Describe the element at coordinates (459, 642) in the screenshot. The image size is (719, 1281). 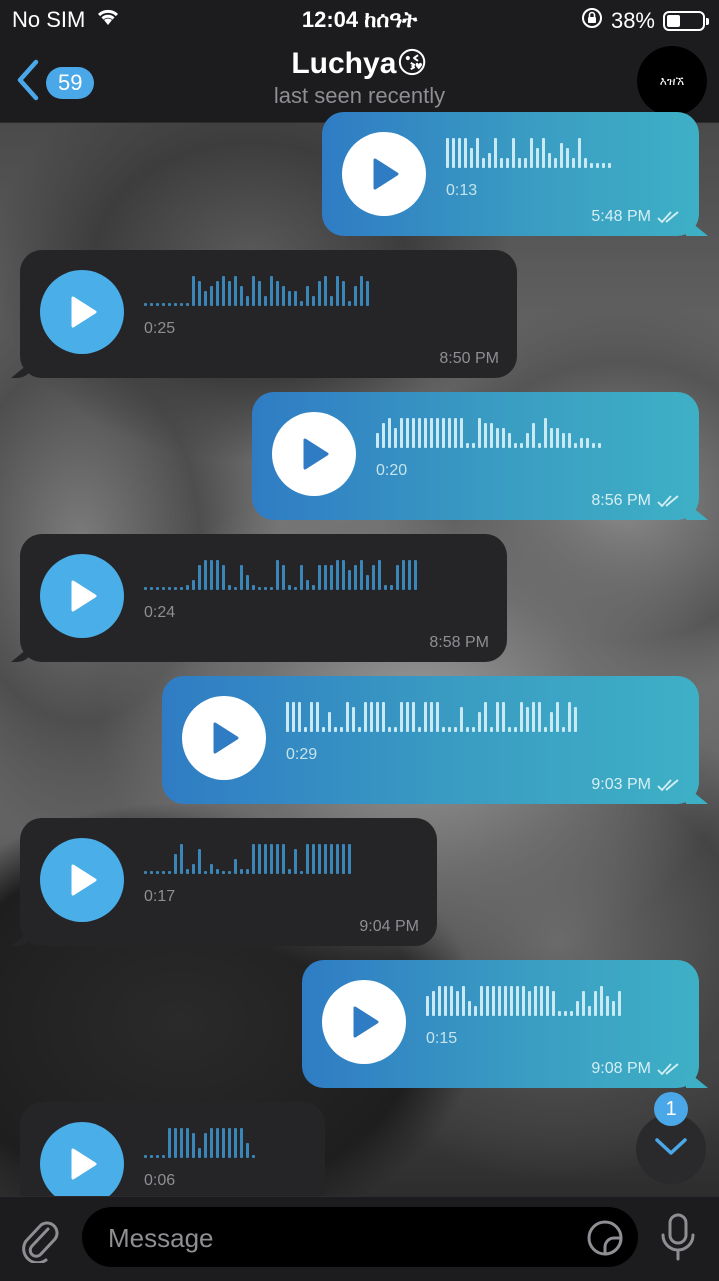
I see `message-time: 8:58 PM` at that location.